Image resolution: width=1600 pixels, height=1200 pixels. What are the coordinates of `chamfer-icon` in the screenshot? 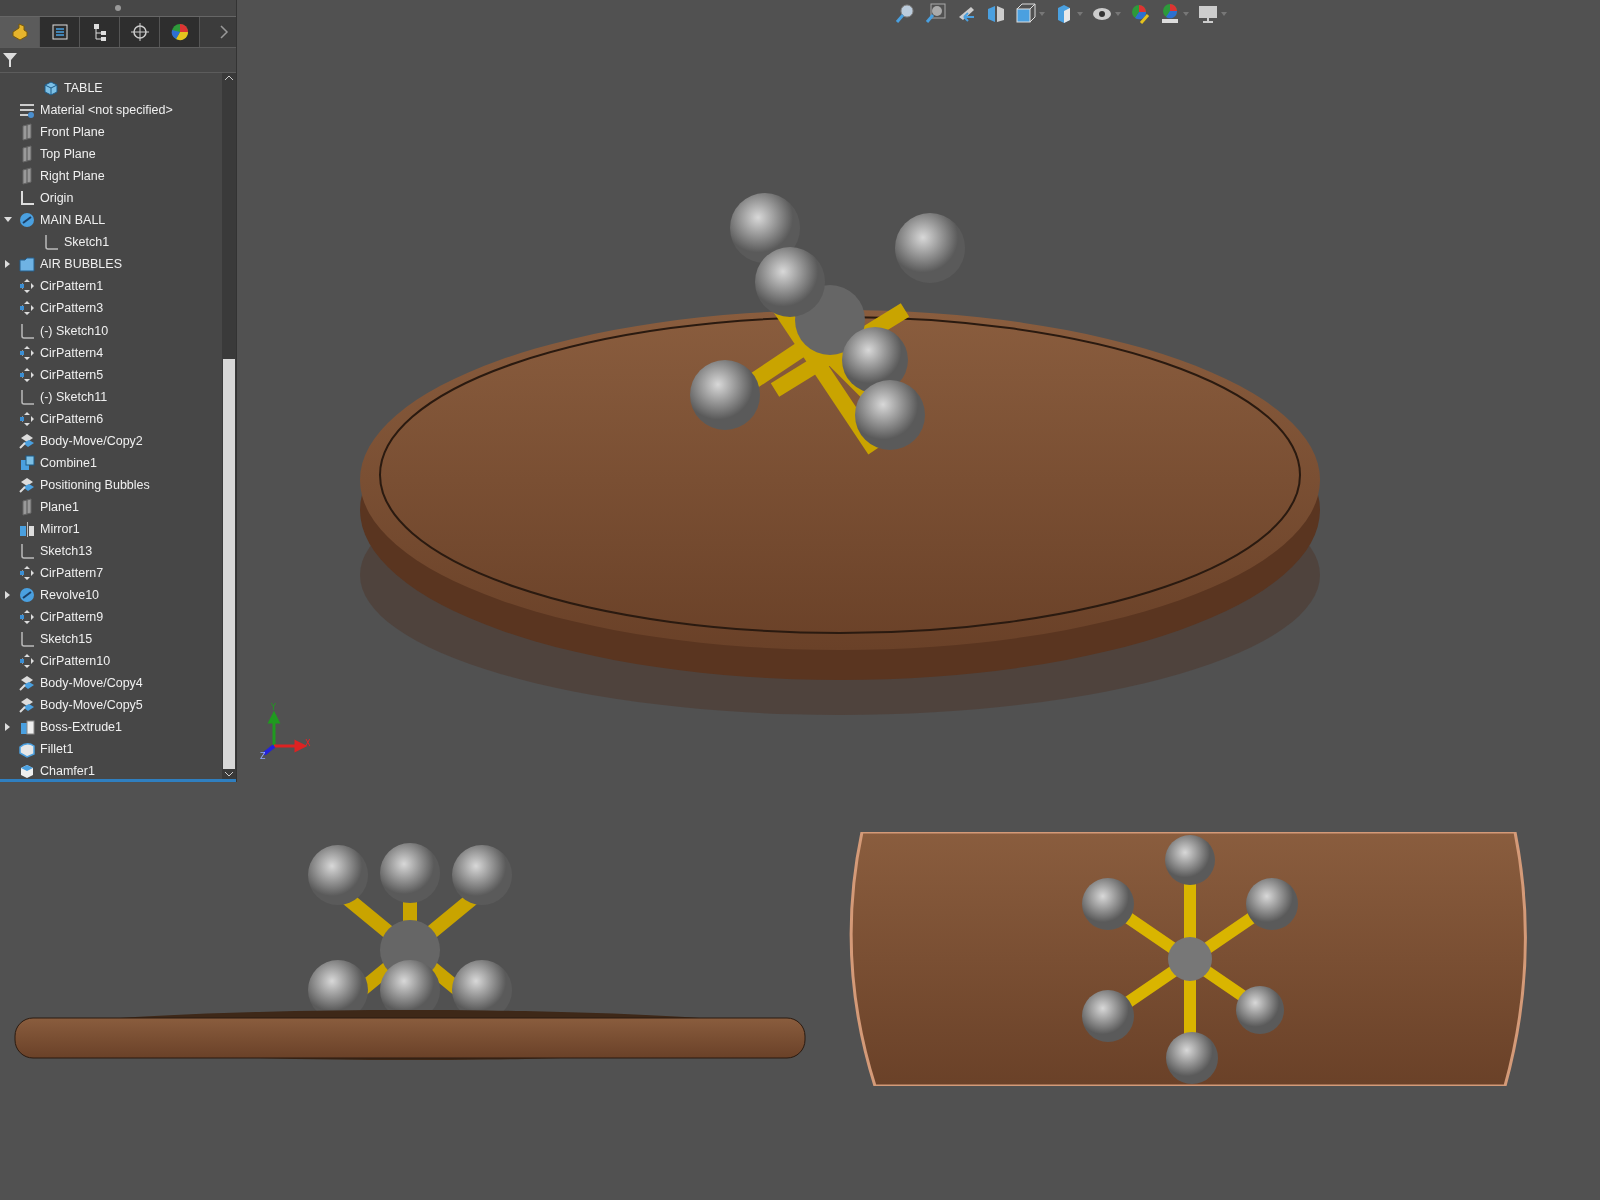 It's located at (27, 770).